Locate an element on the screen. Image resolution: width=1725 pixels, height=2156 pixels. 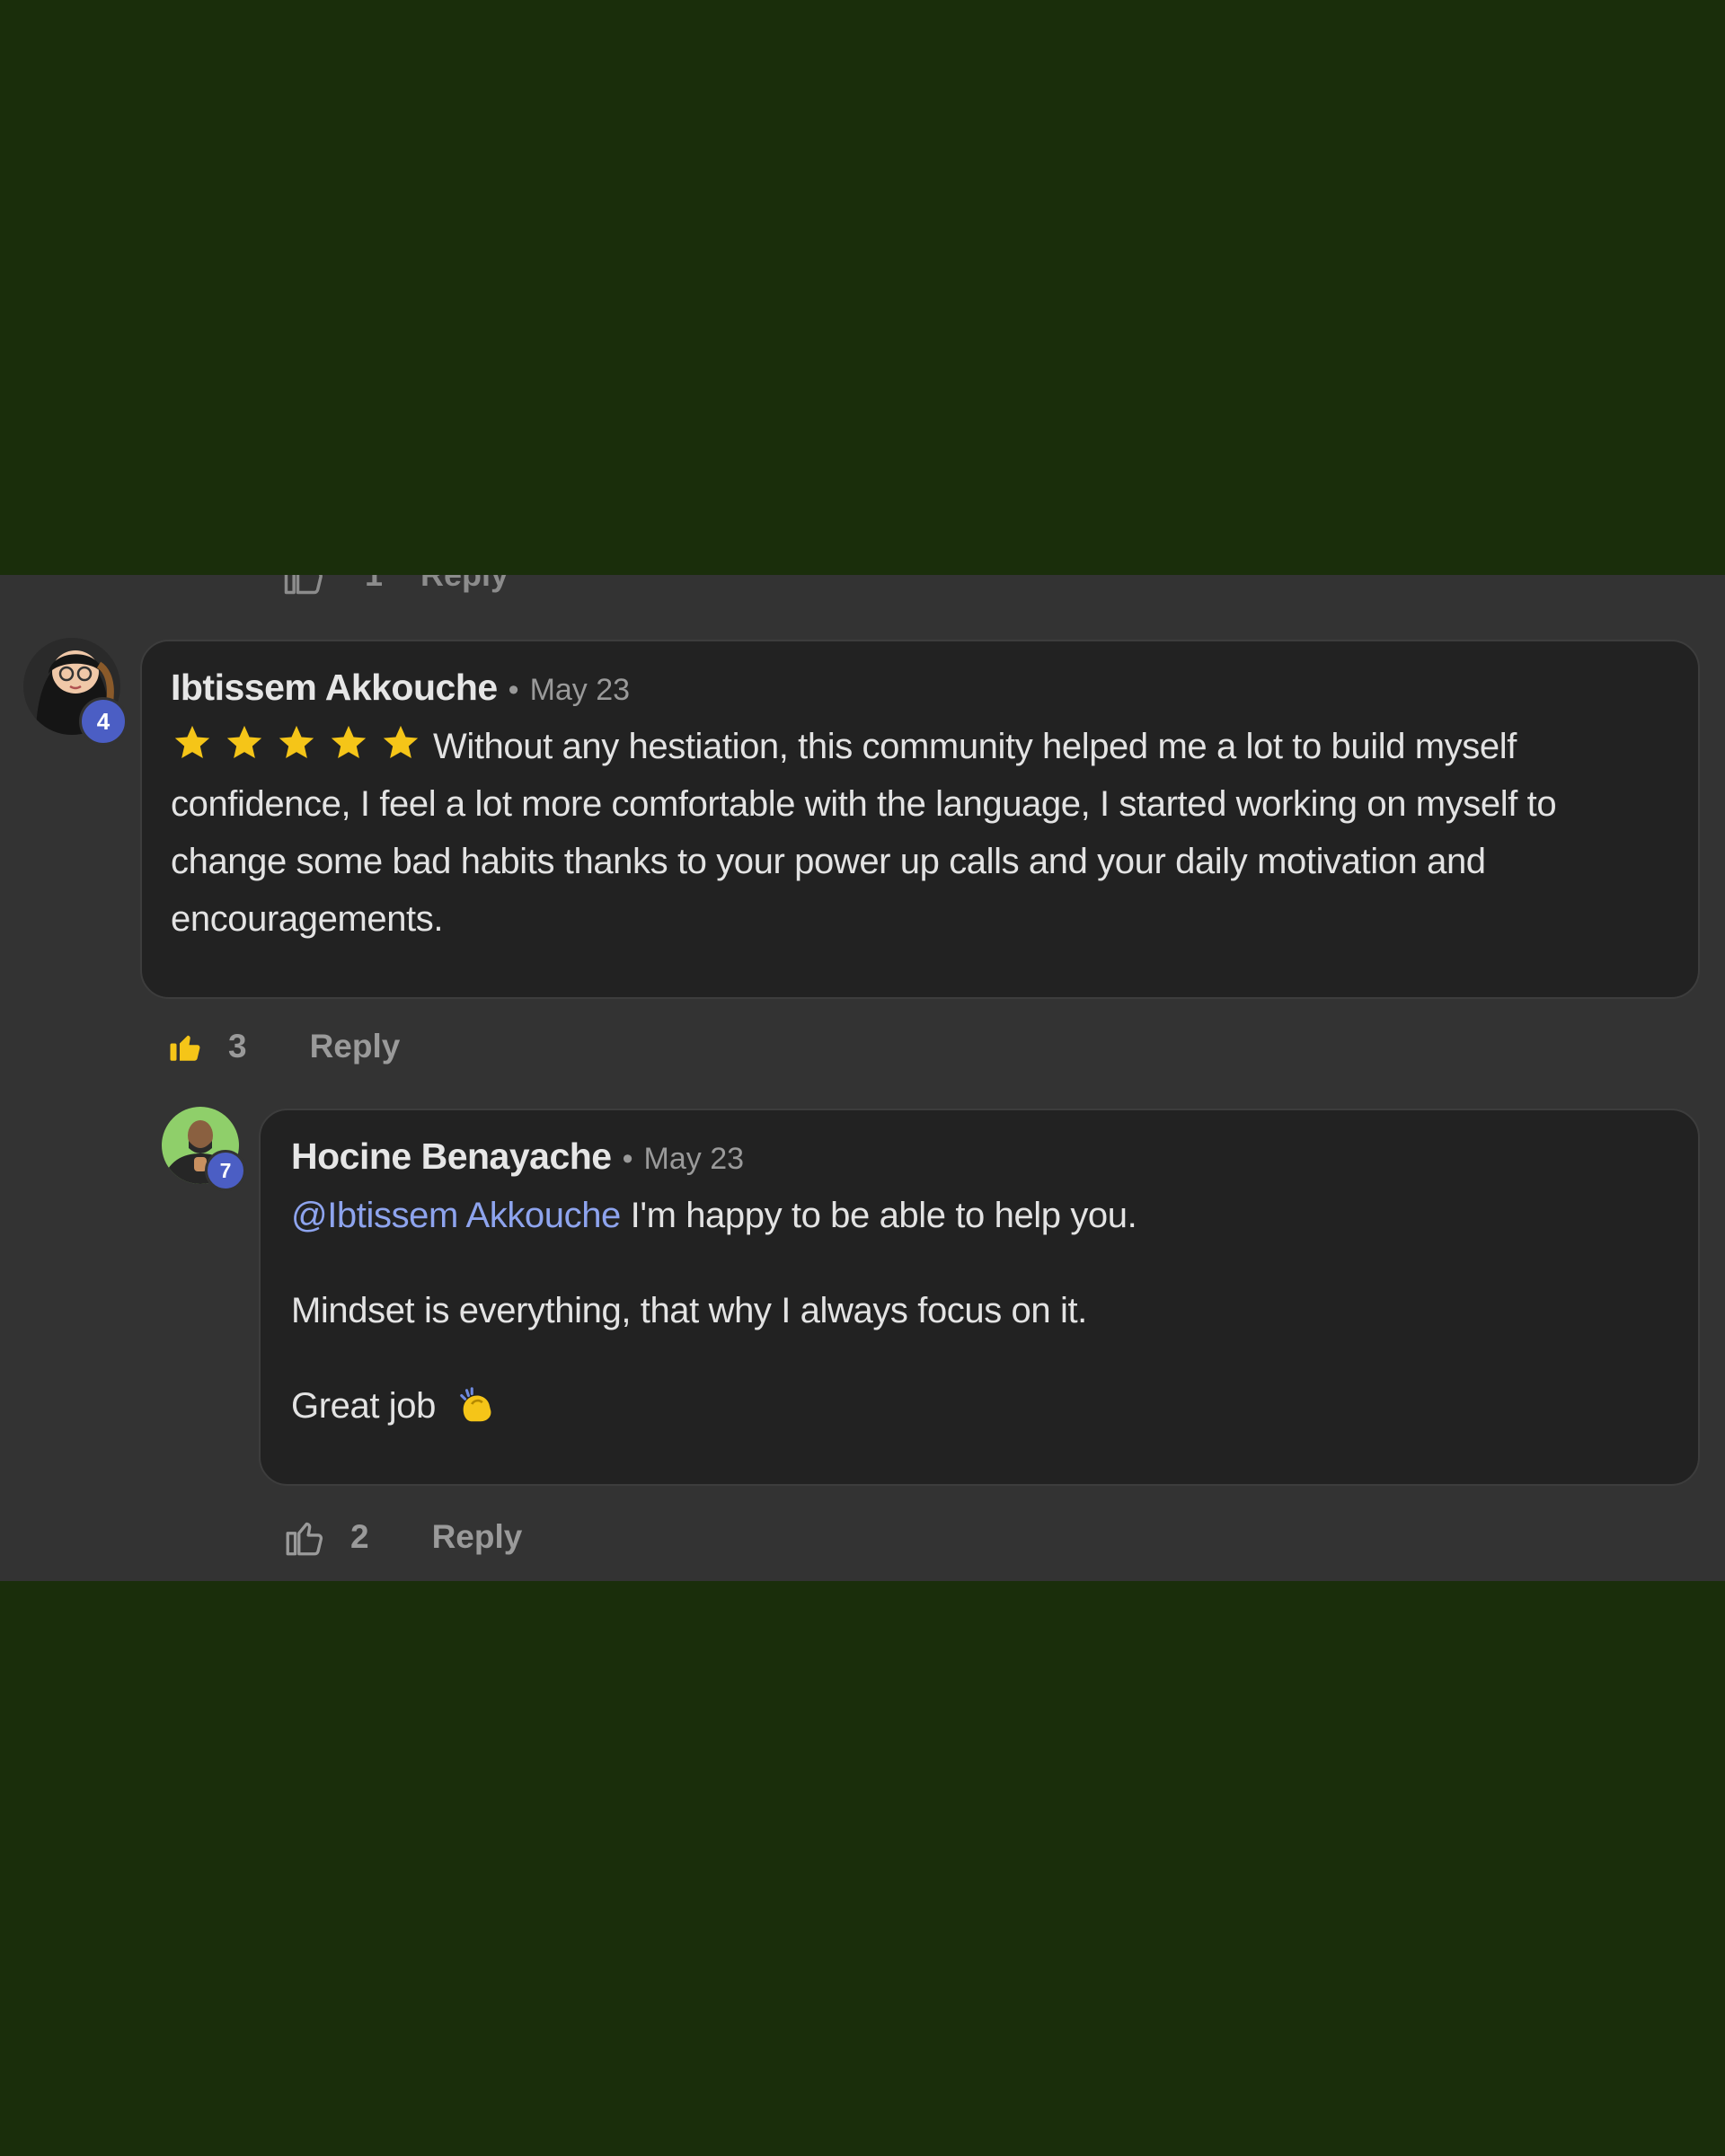
reply-actions: 2 Reply is located at coordinates (402, 1537).